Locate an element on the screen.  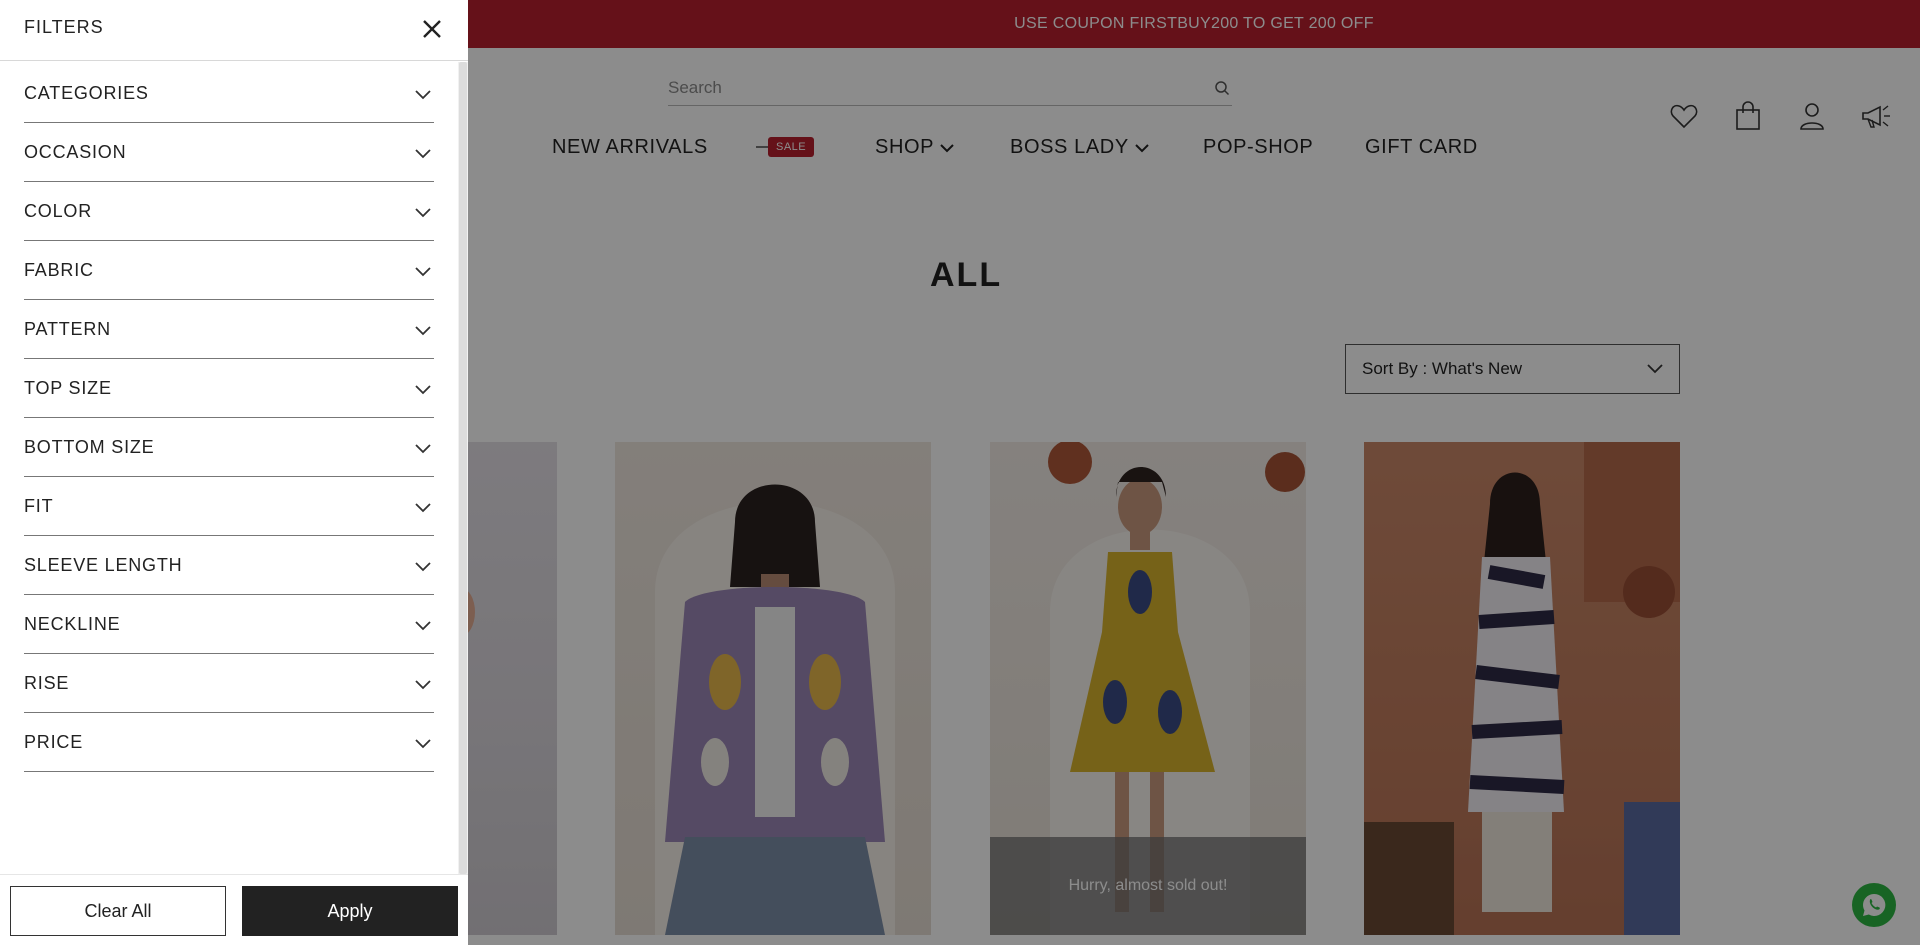
filter-top-size: TOP SIZE is located at coordinates (229, 388).